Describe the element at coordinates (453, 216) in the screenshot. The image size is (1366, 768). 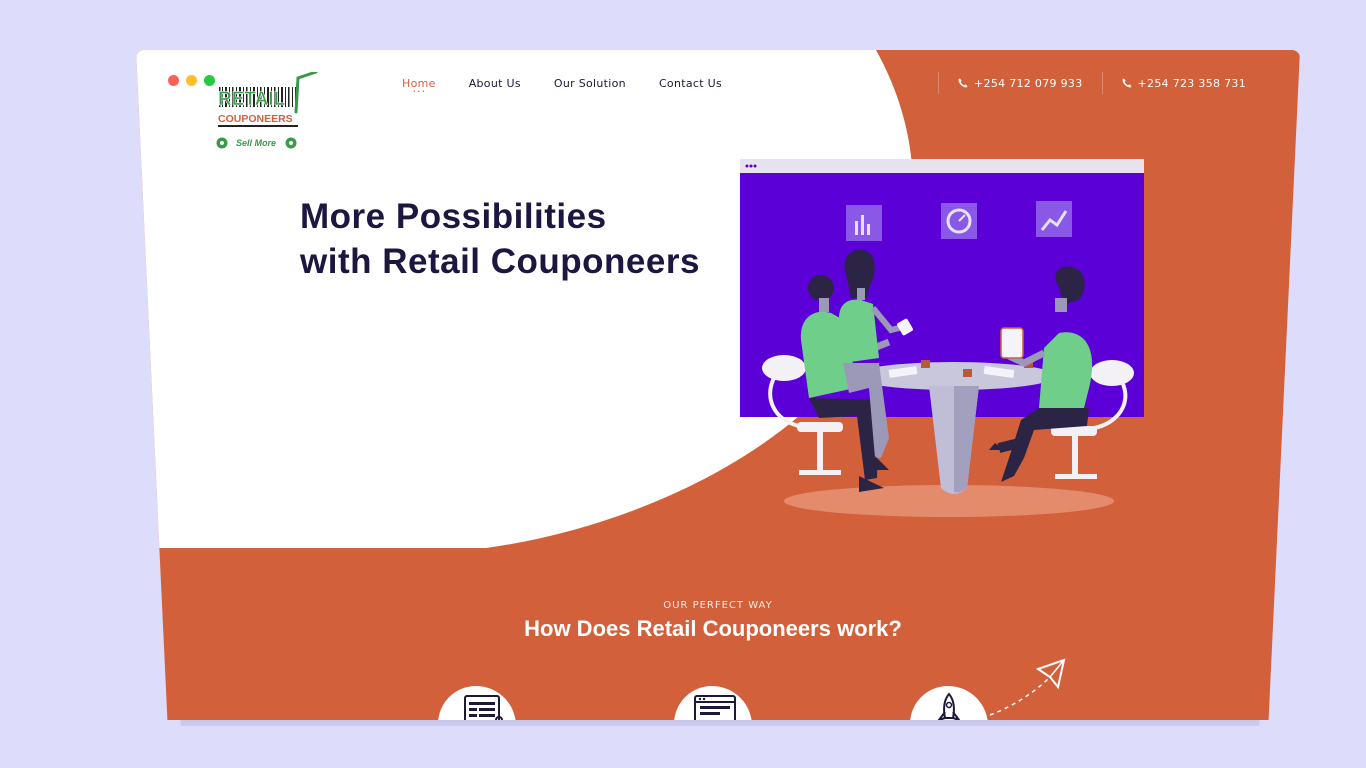
I see `headline-line1: More Possibilities` at that location.